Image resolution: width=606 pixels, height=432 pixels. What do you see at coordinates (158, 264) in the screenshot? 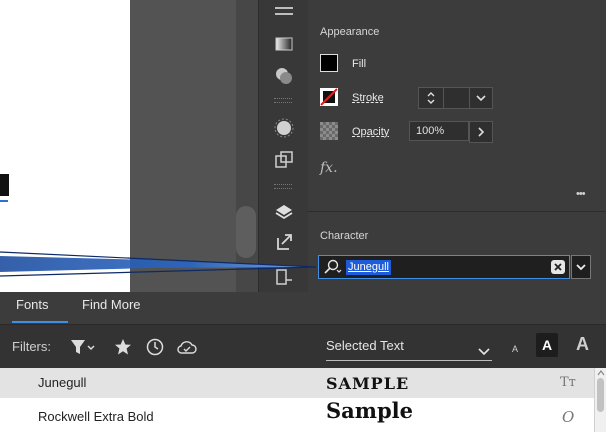
I see `callout-pointer` at bounding box center [158, 264].